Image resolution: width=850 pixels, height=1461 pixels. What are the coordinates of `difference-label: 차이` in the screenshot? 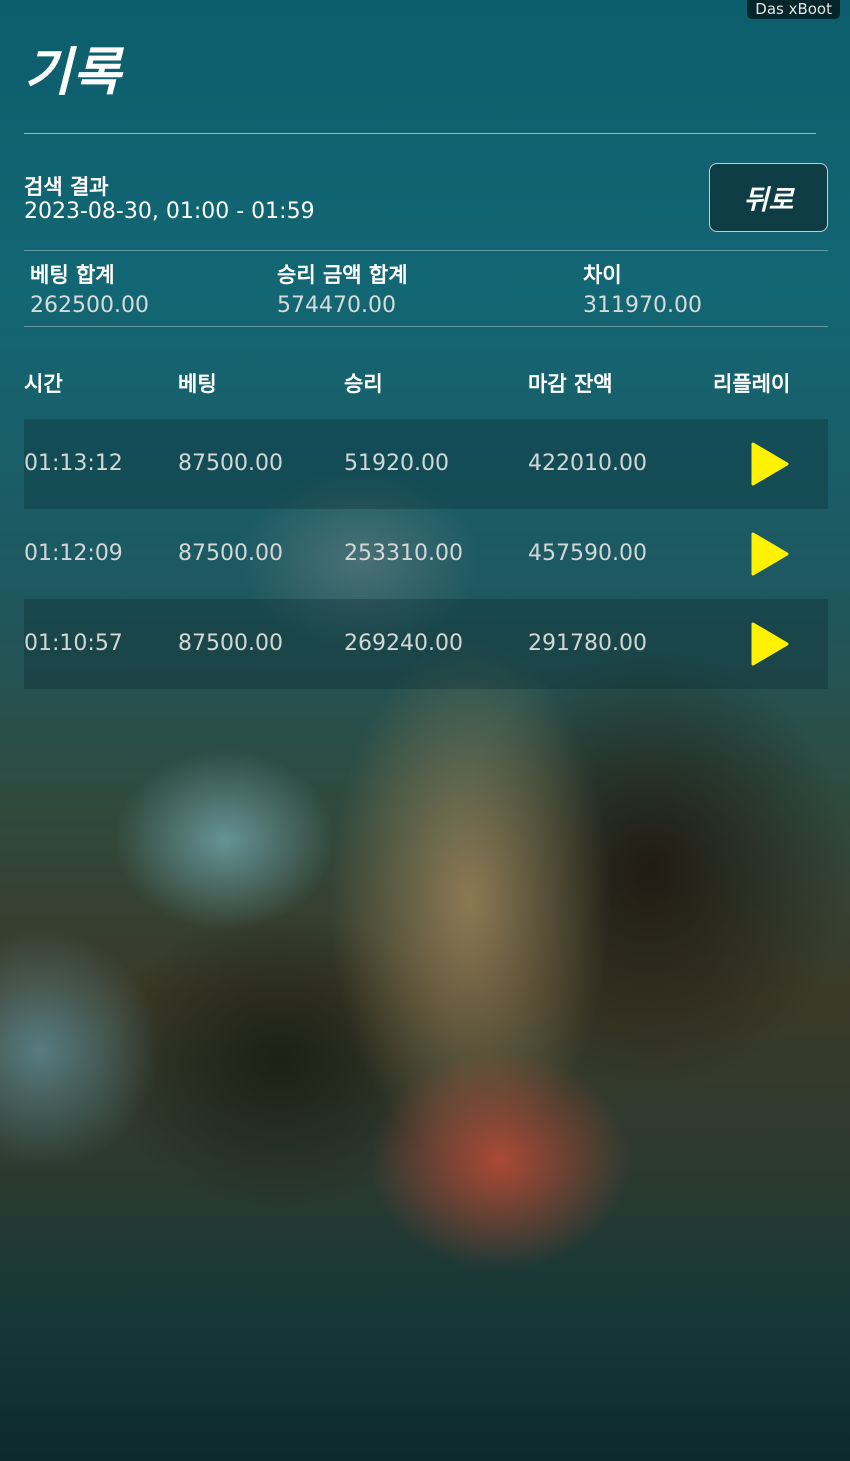 It's located at (602, 275).